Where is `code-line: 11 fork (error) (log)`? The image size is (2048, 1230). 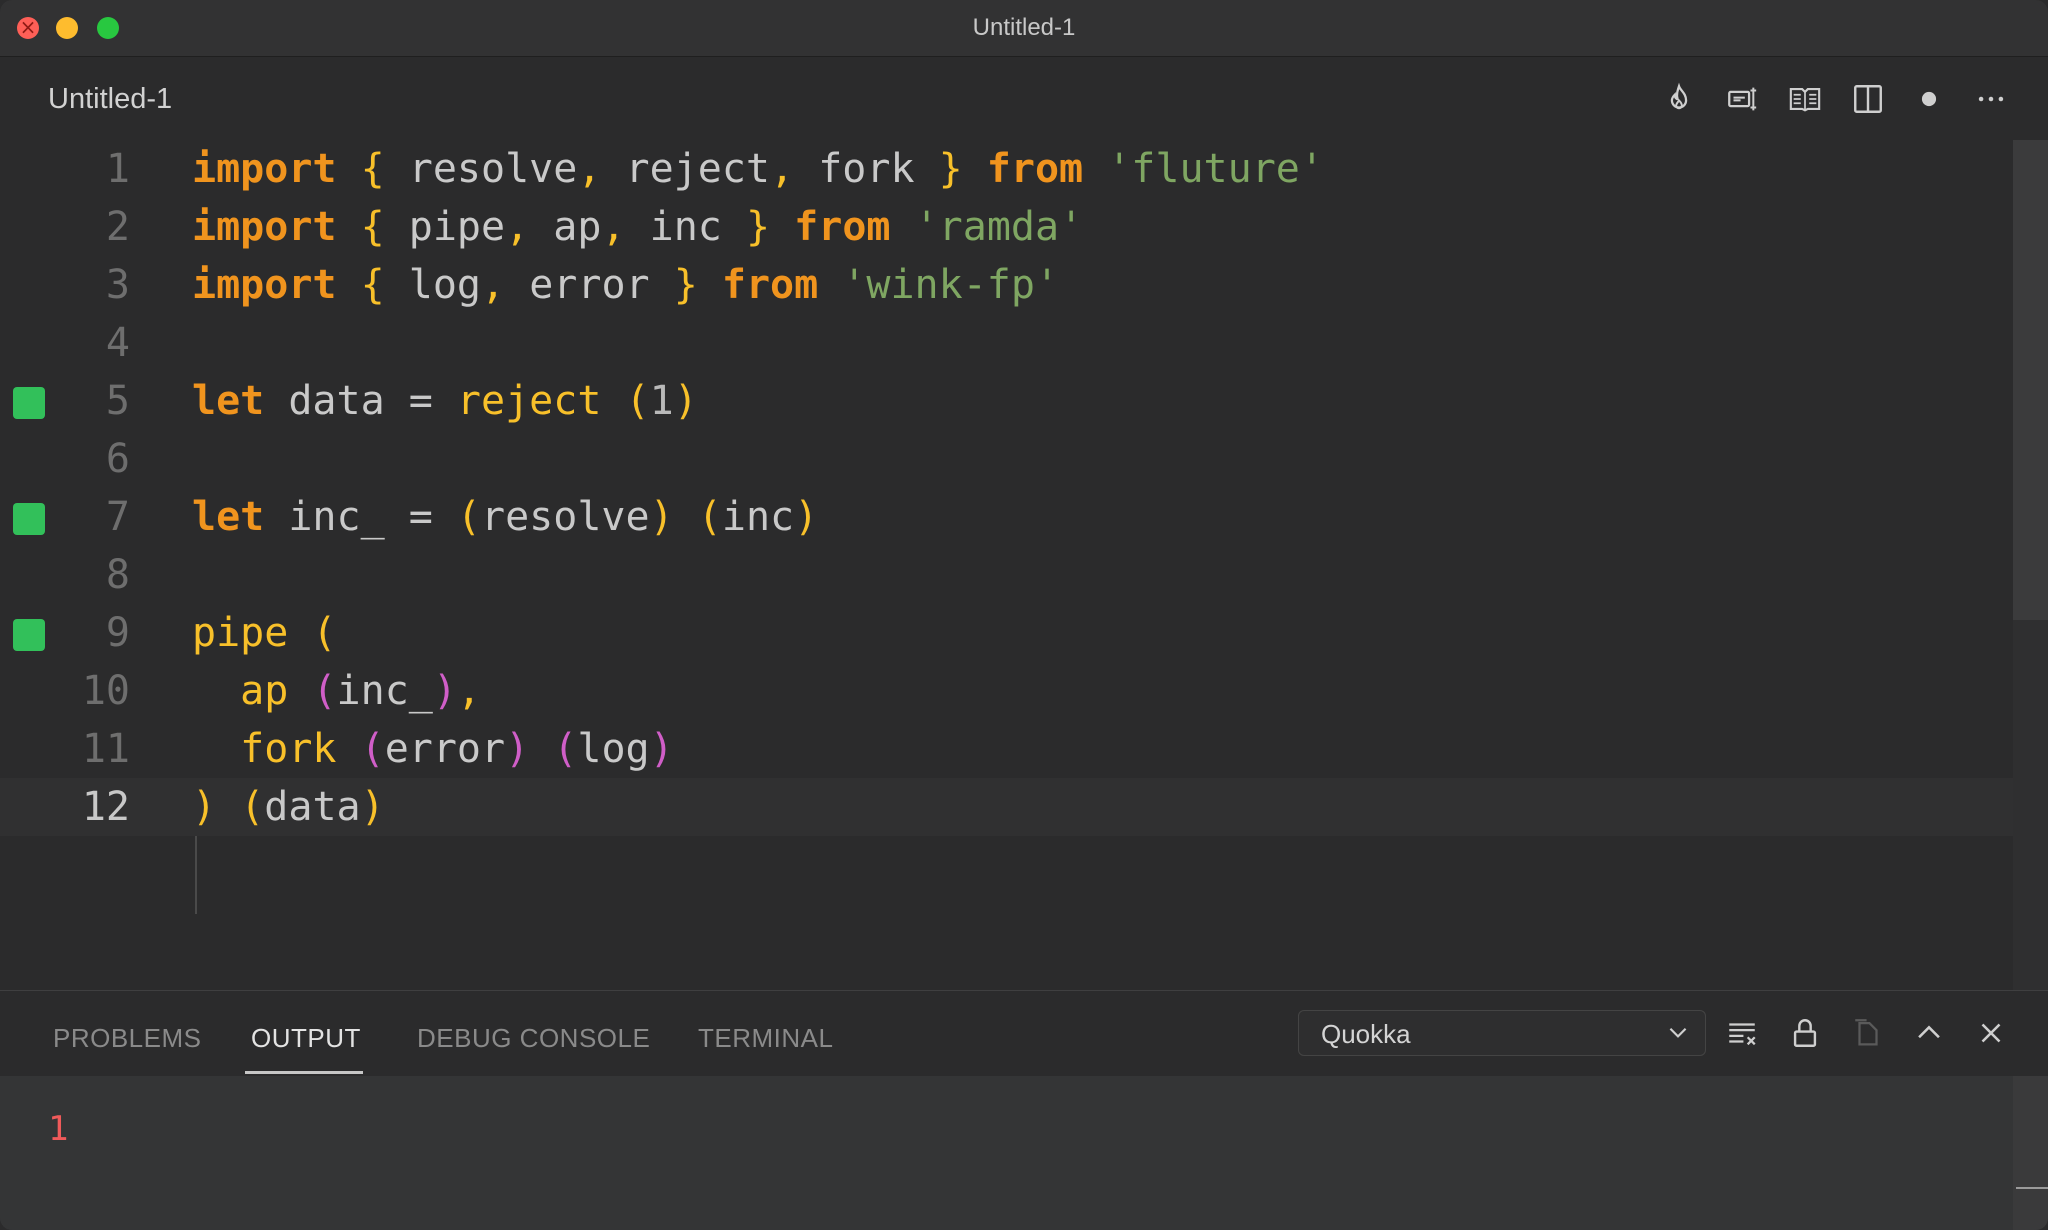
code-line: 11 fork (error) (log) is located at coordinates (1006, 749).